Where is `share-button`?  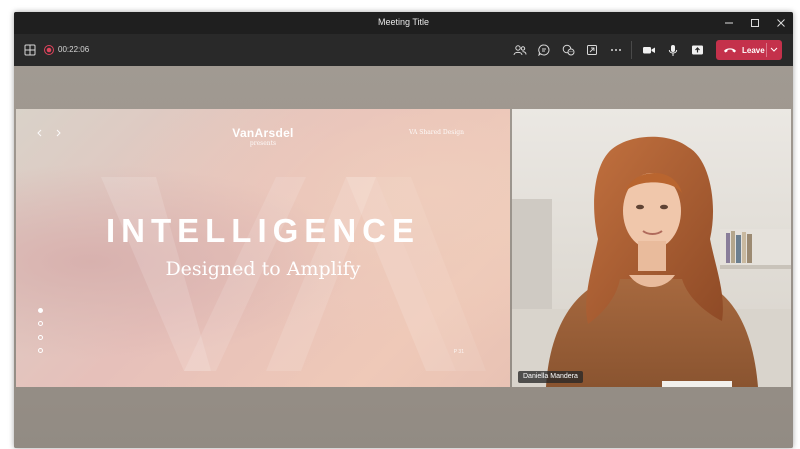
share-button is located at coordinates (697, 50).